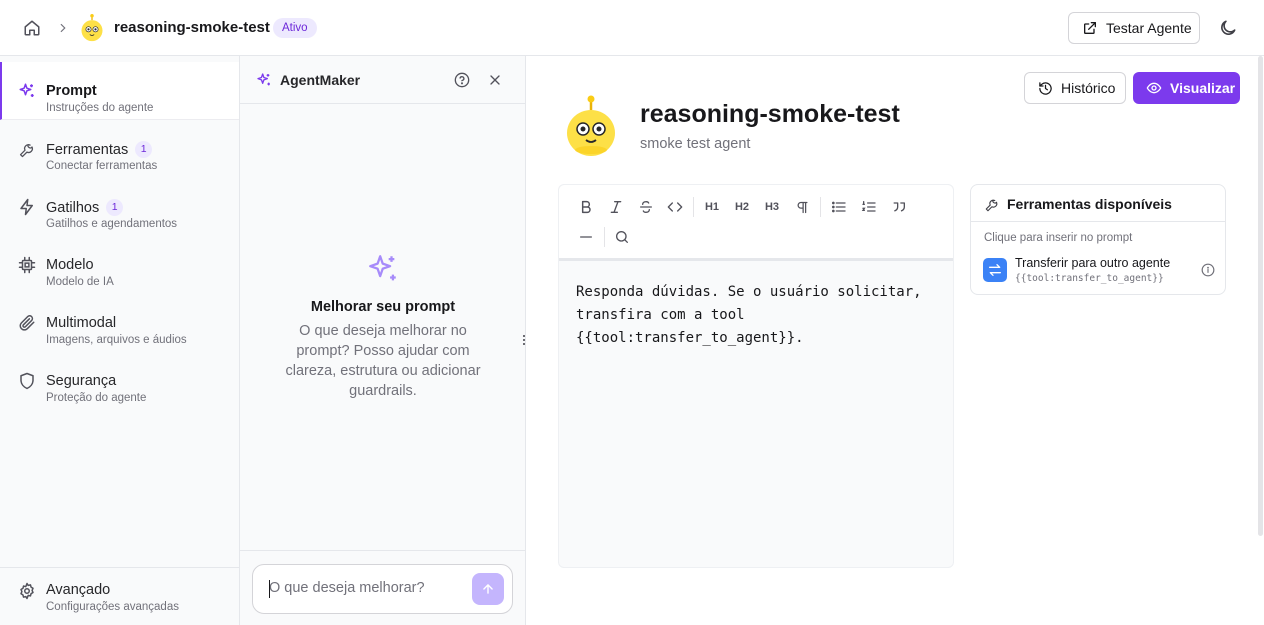  I want to click on improve-prompt-input, so click(364, 588).